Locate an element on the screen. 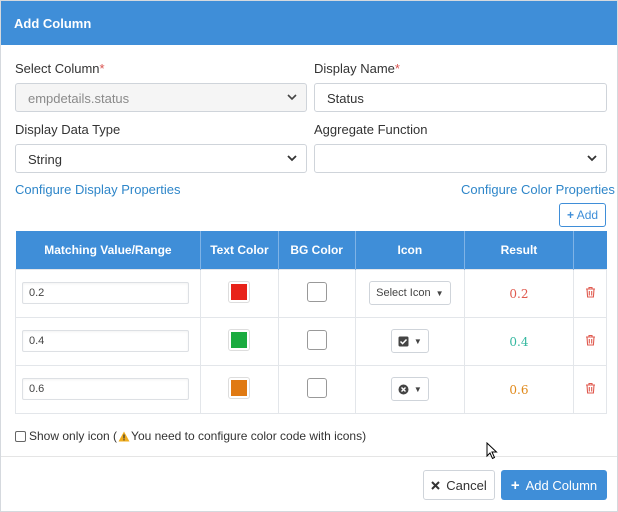  footer-divider is located at coordinates (309, 456).